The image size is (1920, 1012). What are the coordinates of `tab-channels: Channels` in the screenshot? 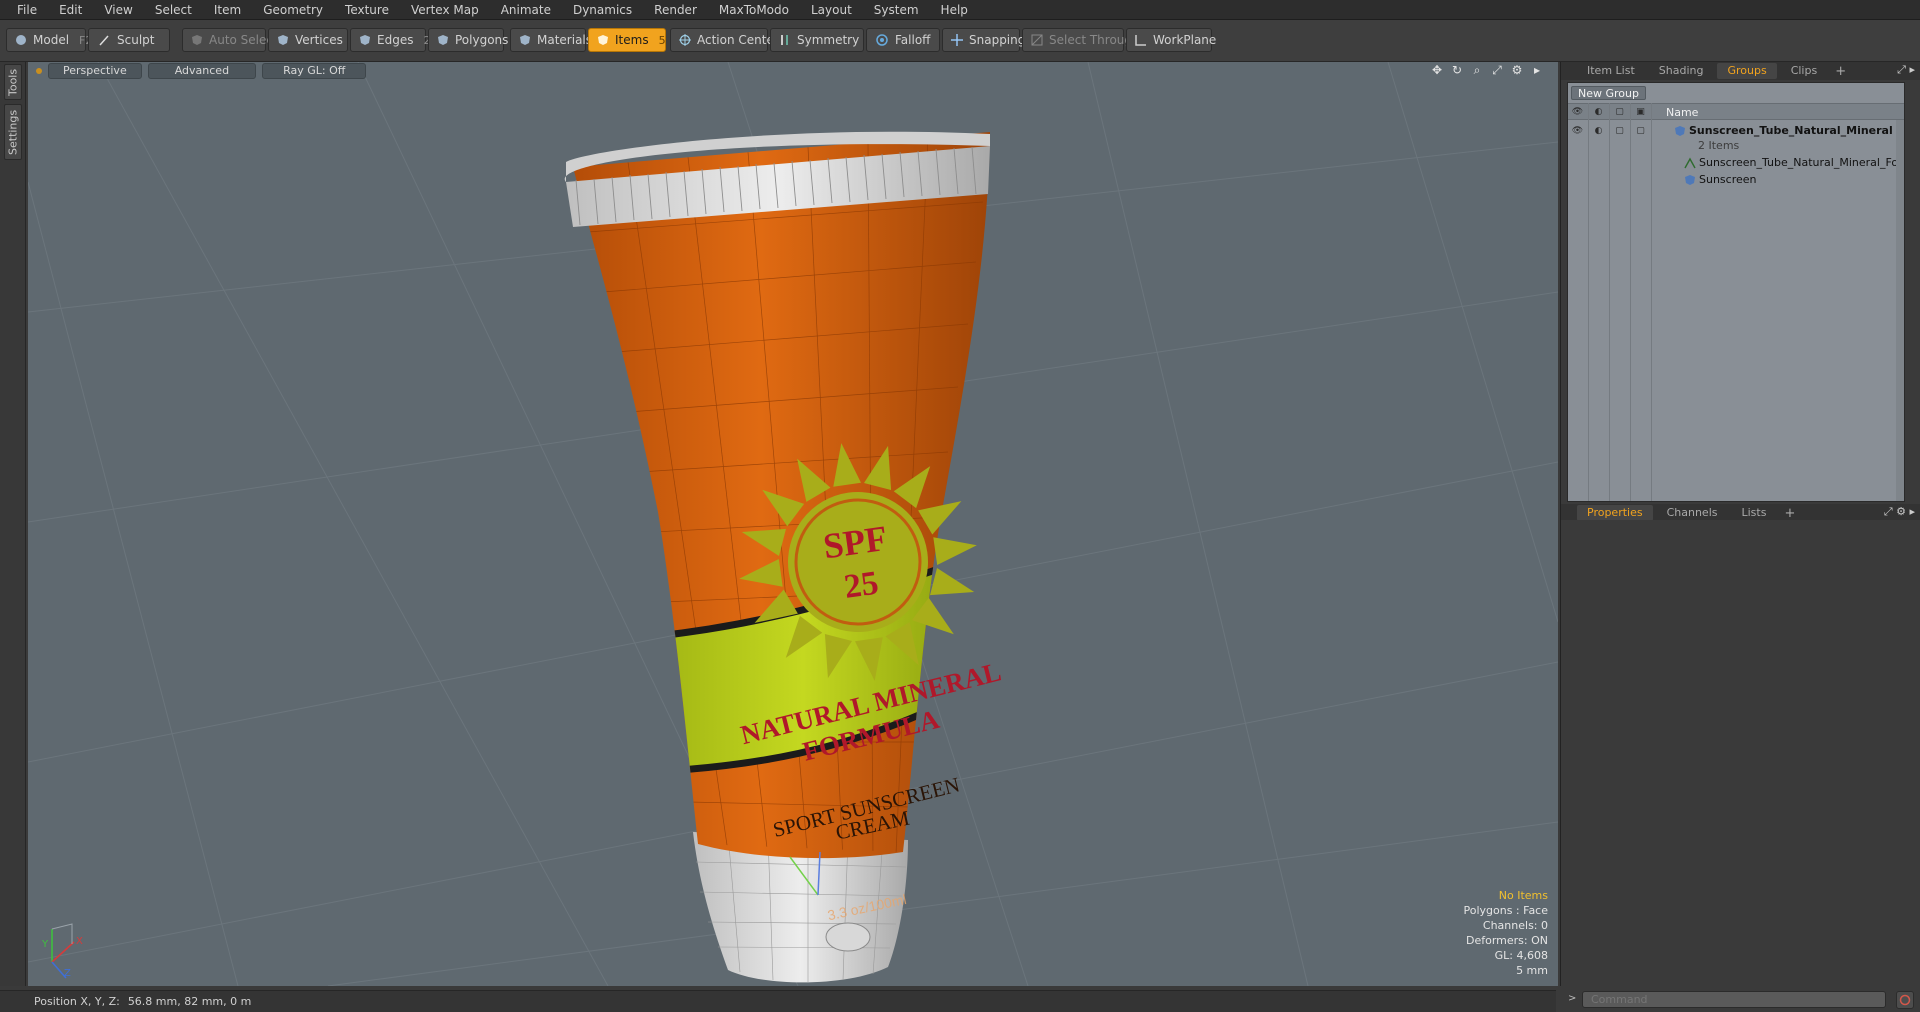 It's located at (1692, 513).